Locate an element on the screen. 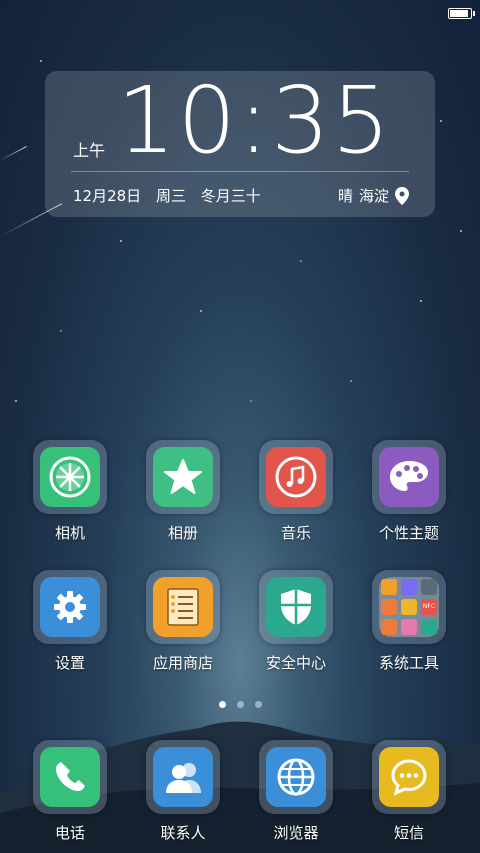 Image resolution: width=480 pixels, height=853 pixels. dock-phone: 电话 is located at coordinates (70, 791).